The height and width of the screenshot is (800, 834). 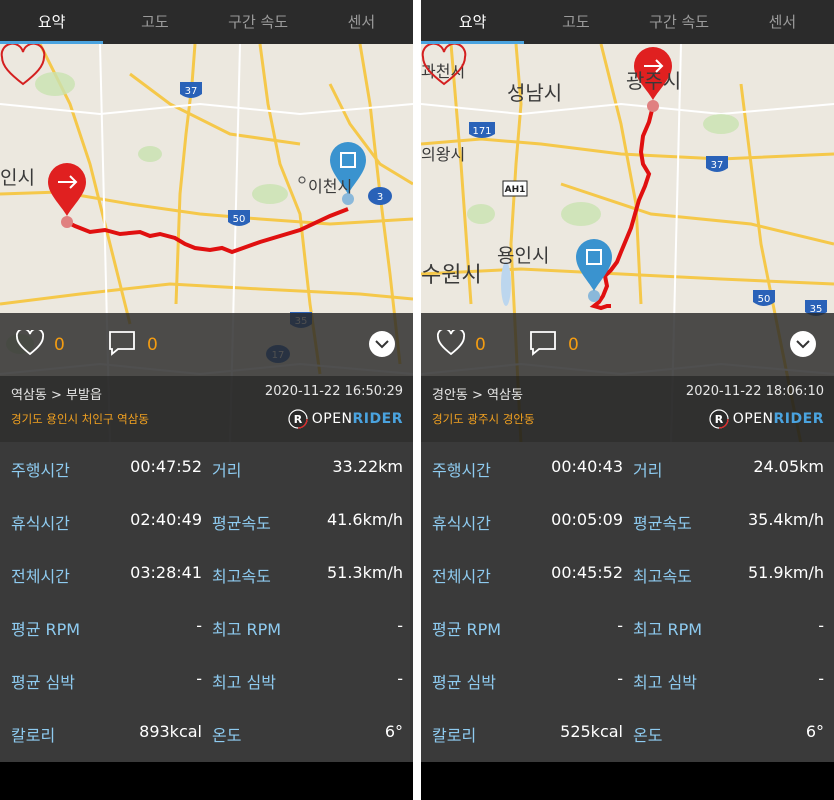 What do you see at coordinates (628, 574) in the screenshot?
I see `stat-row: 전체시간 00:45:52 최고속도 51.9km/h` at bounding box center [628, 574].